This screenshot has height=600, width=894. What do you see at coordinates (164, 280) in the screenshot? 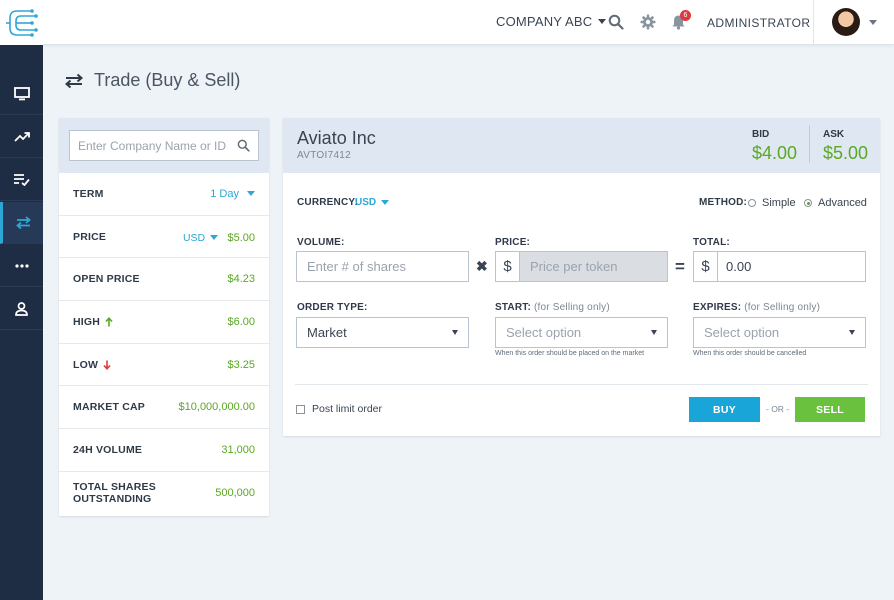
I see `stat-row-open-price: OPEN PRICE $4.23` at bounding box center [164, 280].